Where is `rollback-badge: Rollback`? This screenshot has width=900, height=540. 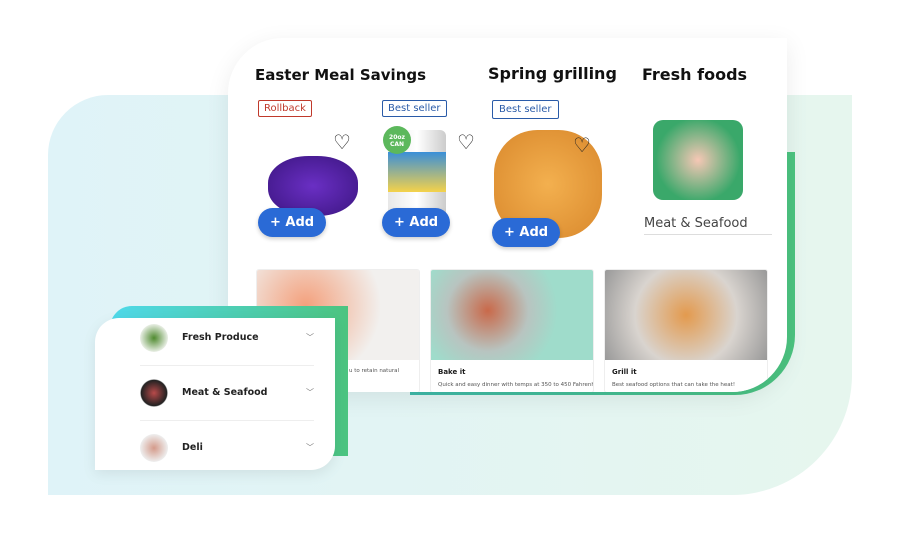 rollback-badge: Rollback is located at coordinates (285, 108).